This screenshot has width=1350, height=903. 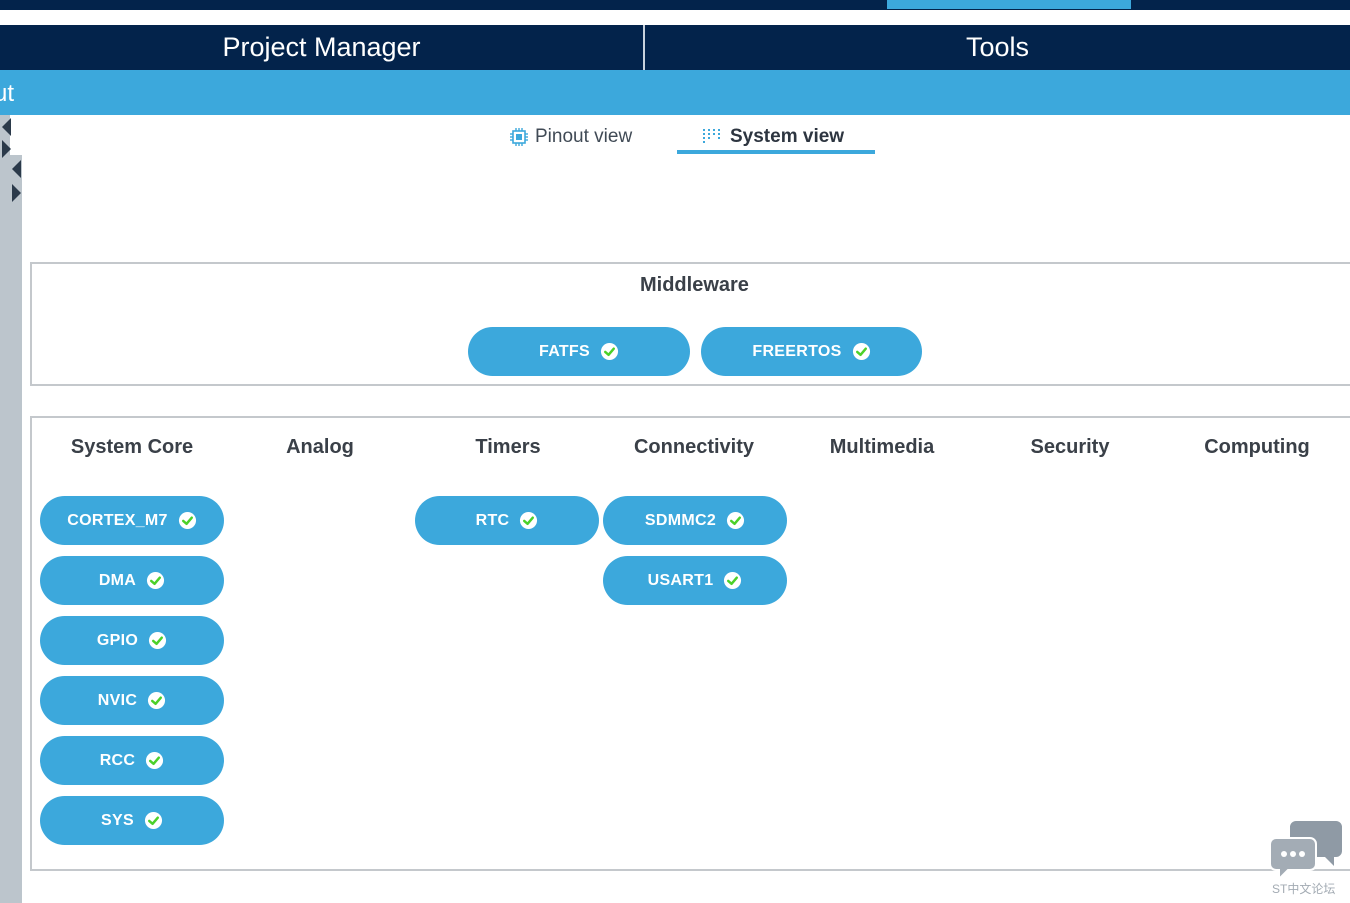 I want to click on peripheral-button-gpio: GPIO, so click(x=132, y=640).